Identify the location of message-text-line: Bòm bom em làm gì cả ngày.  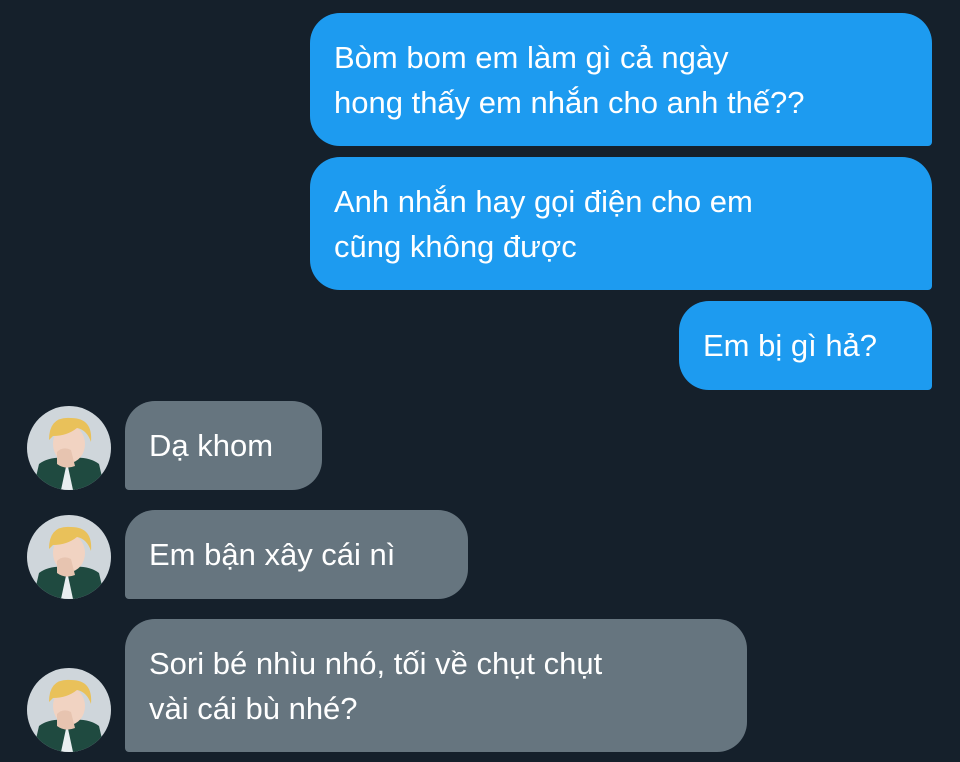
(531, 57).